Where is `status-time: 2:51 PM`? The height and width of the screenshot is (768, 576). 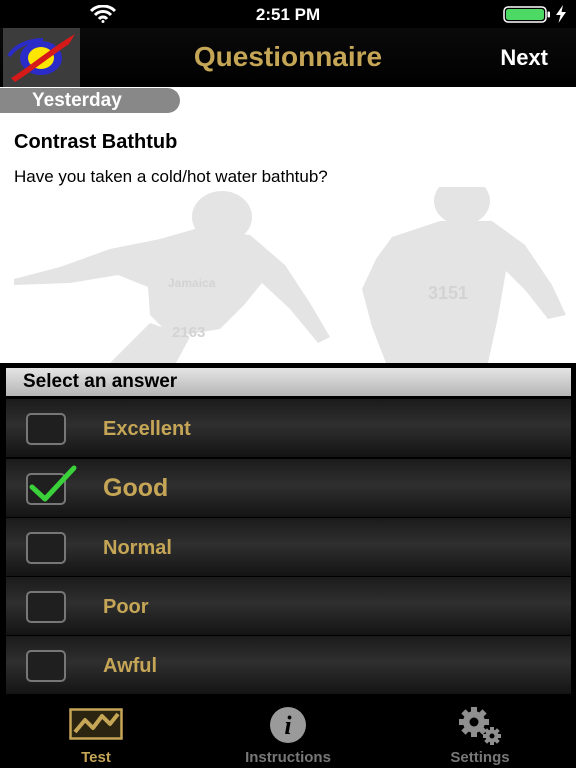
status-time: 2:51 PM is located at coordinates (288, 14).